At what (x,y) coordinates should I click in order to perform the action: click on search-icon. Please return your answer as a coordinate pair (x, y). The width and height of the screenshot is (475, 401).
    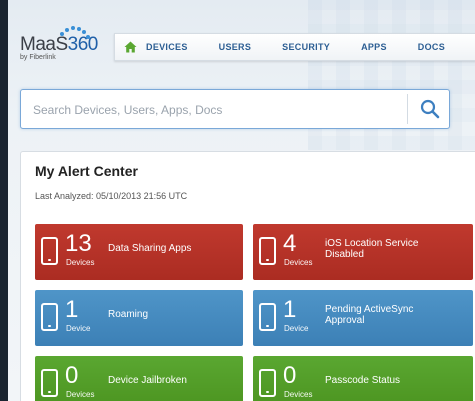
    Looking at the image, I should click on (430, 109).